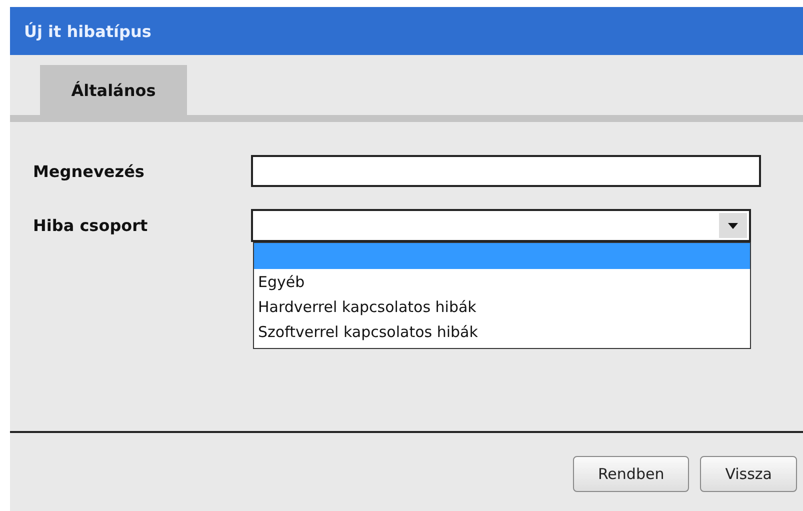 The width and height of the screenshot is (803, 511). I want to click on input-field, so click(506, 171).